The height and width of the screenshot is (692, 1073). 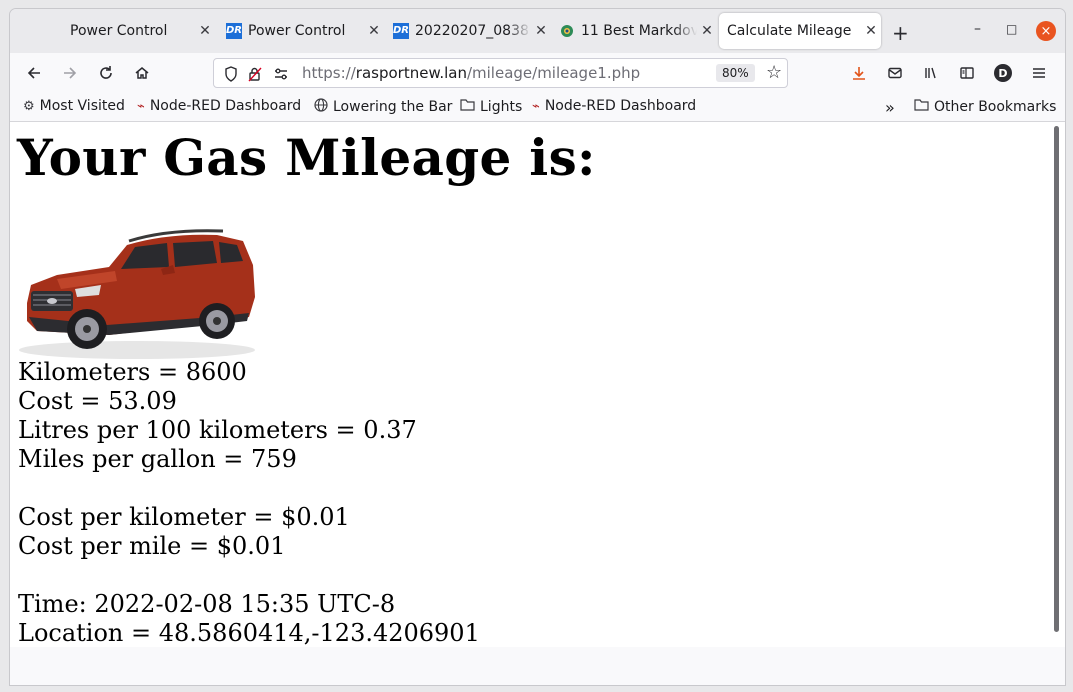 I want to click on tab-calculate-mileage: Calculate Mileage ✕, so click(x=800, y=31).